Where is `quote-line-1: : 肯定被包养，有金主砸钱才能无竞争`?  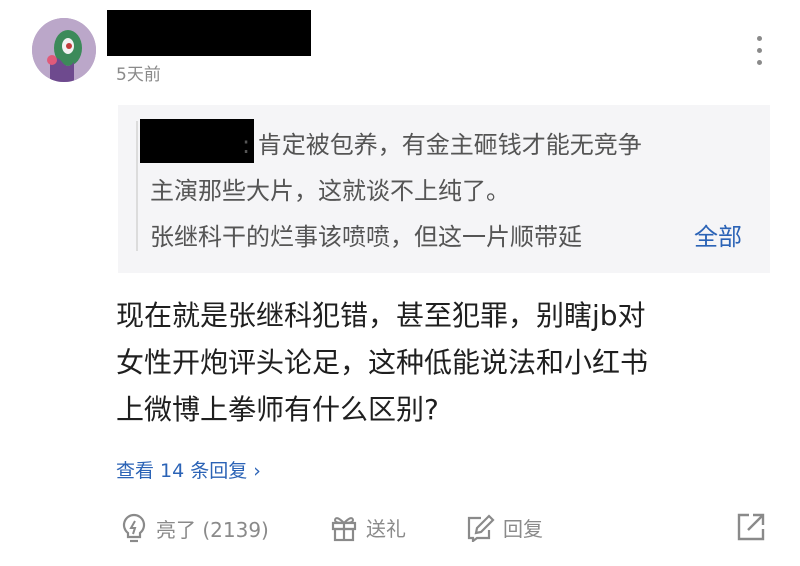 quote-line-1: : 肯定被包养，有金主砸钱才能无竞争 is located at coordinates (442, 145).